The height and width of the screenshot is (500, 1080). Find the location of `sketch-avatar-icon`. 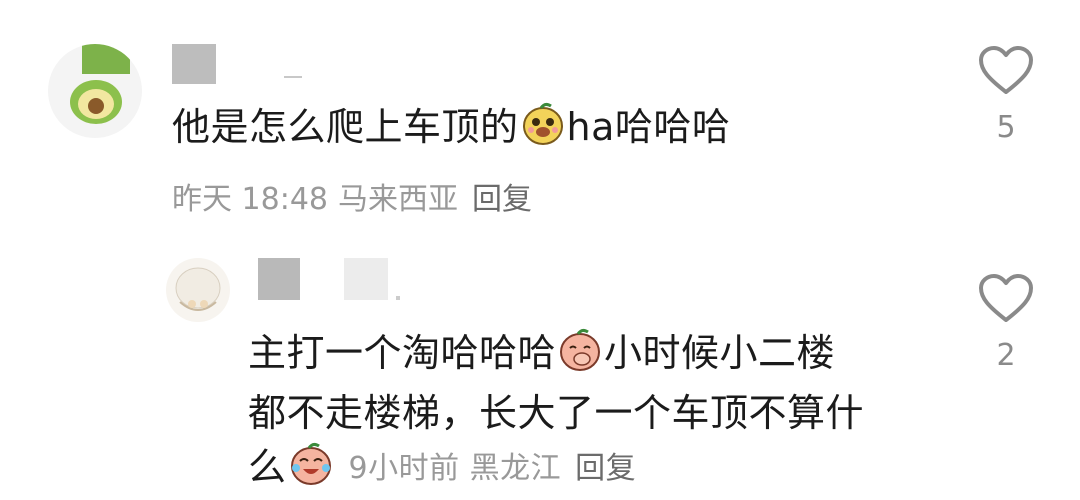

sketch-avatar-icon is located at coordinates (198, 289).